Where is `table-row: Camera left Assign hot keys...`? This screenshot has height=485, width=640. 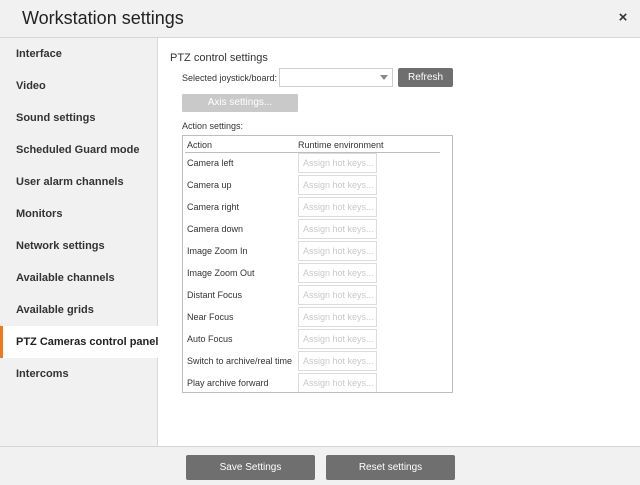
table-row: Camera left Assign hot keys... is located at coordinates (317, 164).